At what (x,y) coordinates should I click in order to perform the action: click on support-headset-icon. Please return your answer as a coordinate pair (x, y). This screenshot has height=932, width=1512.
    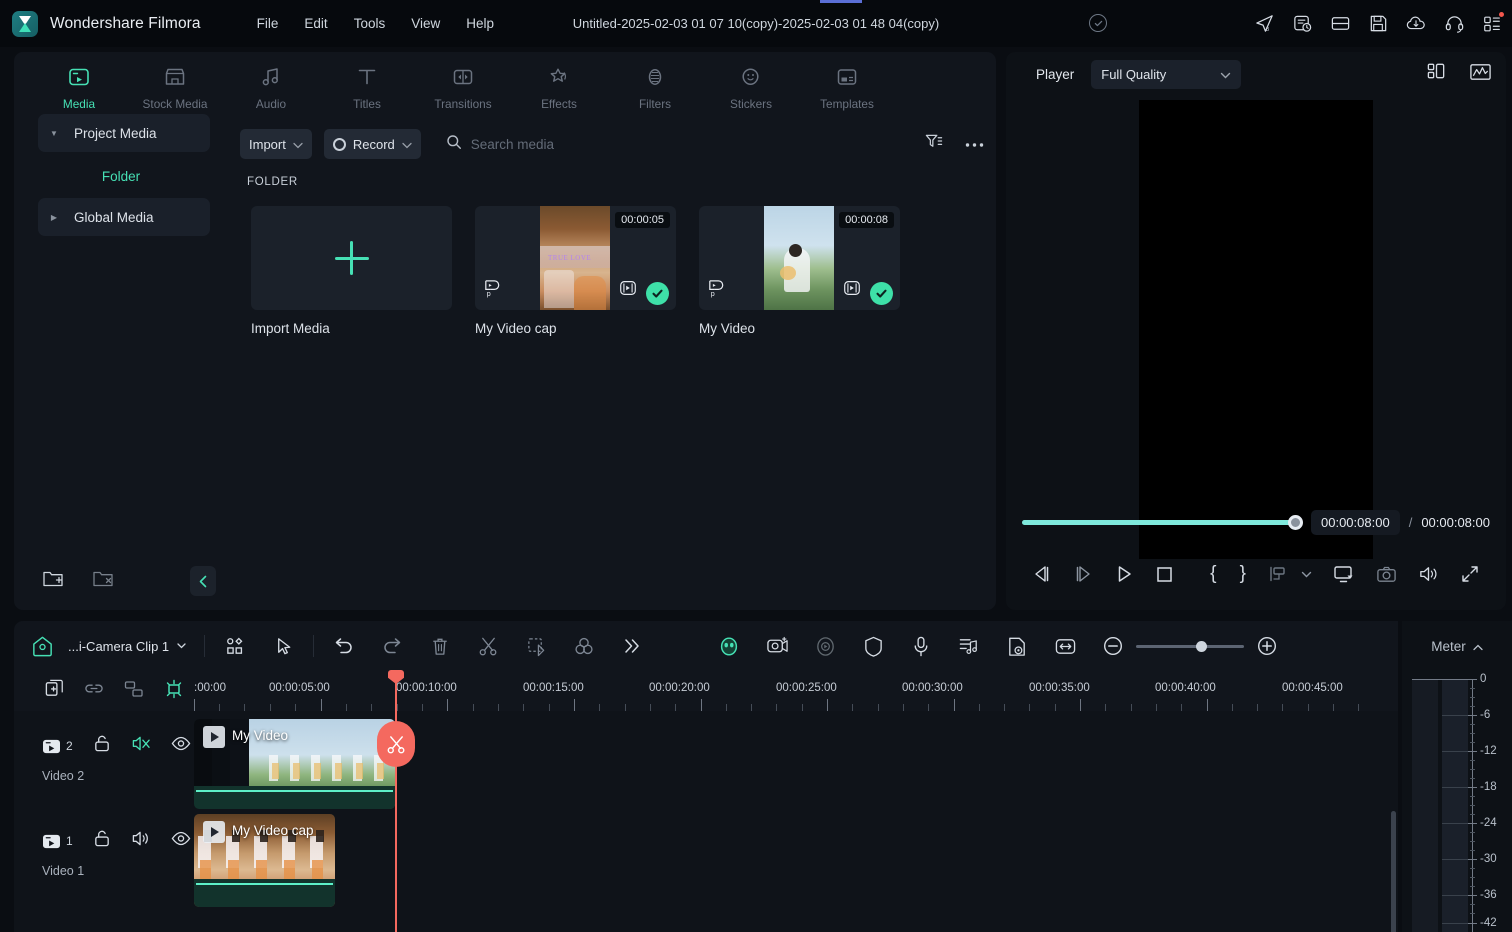
    Looking at the image, I should click on (1454, 24).